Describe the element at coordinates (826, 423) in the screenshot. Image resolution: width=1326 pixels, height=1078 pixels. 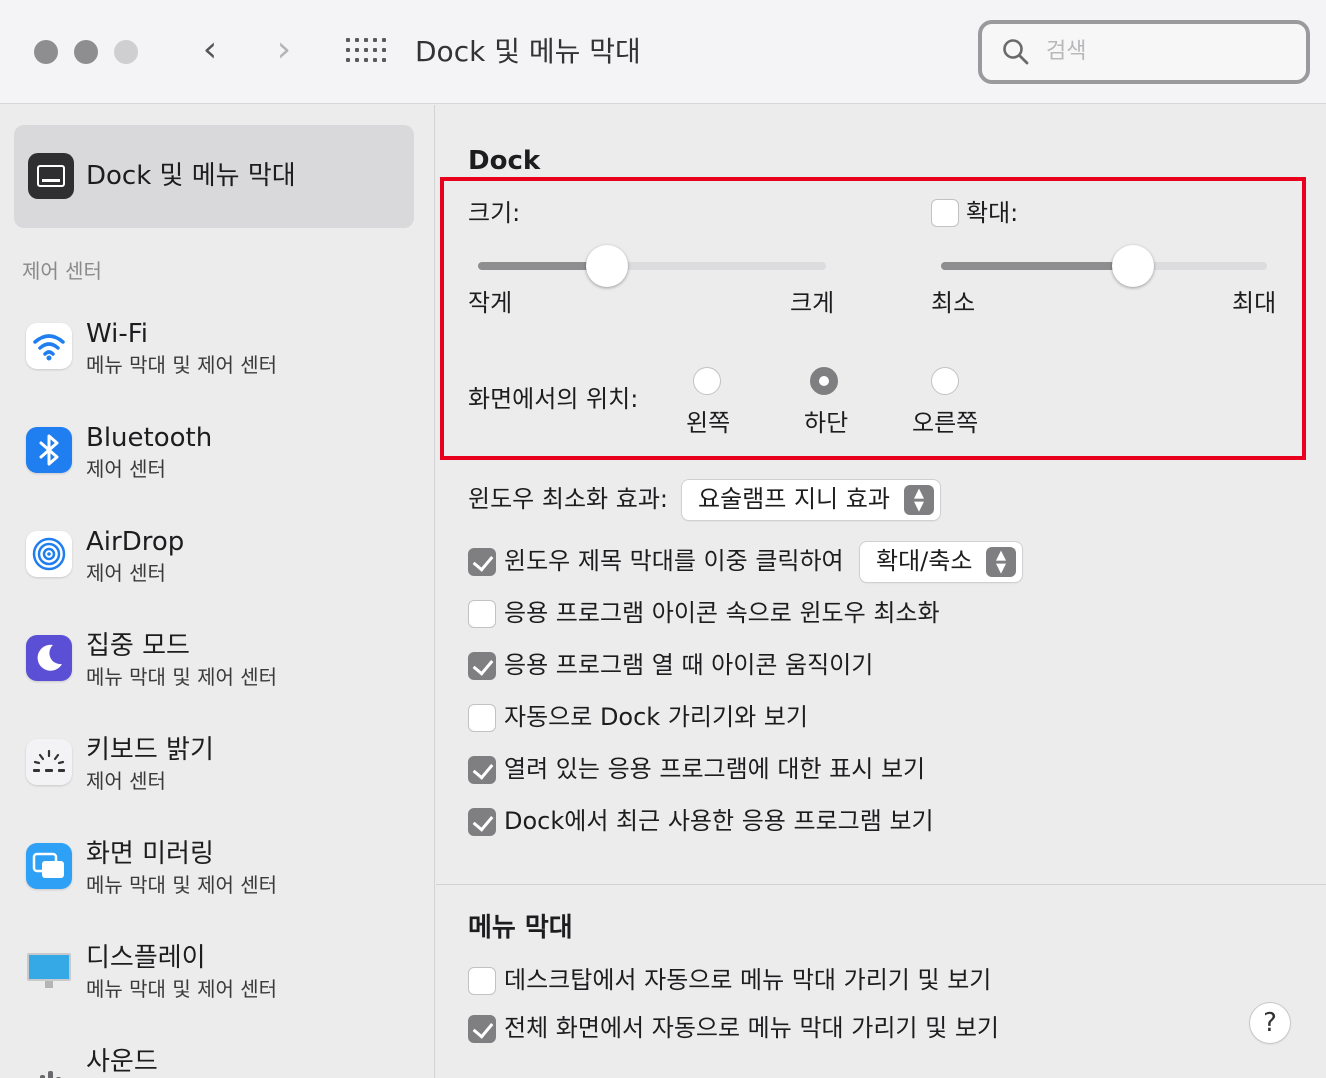
I see `position-bottom-label: 하단` at that location.